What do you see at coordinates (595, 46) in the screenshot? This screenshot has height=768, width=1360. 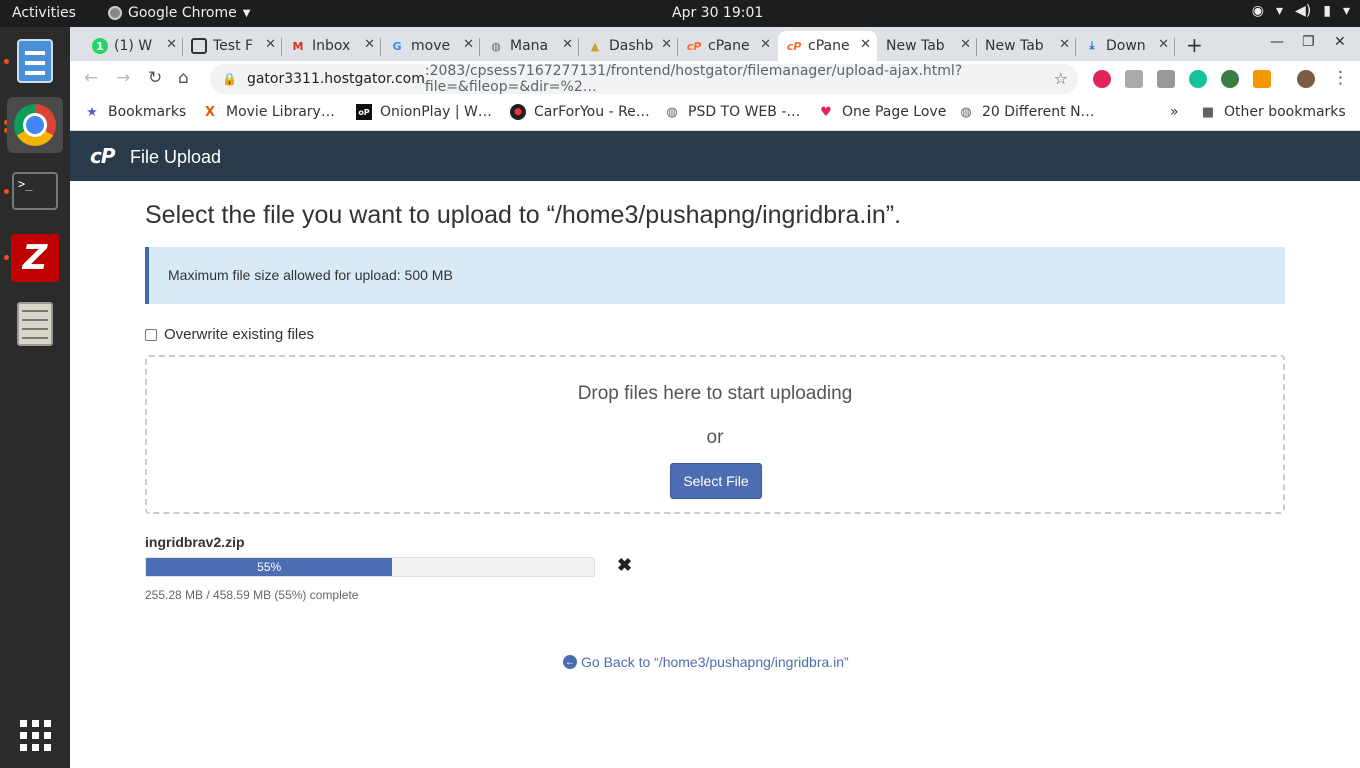 I see `dashboard-icon: ▲` at bounding box center [595, 46].